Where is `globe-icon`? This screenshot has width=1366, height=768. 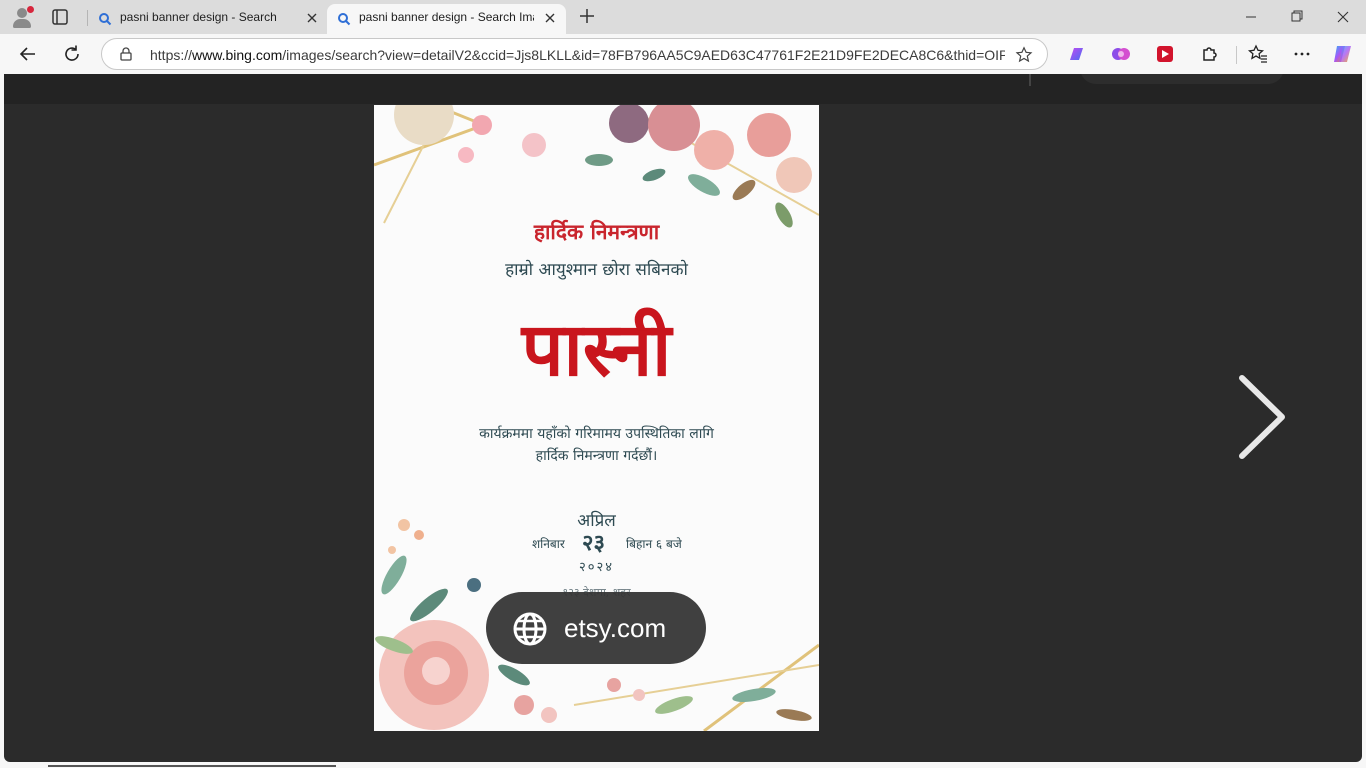
globe-icon is located at coordinates (530, 629).